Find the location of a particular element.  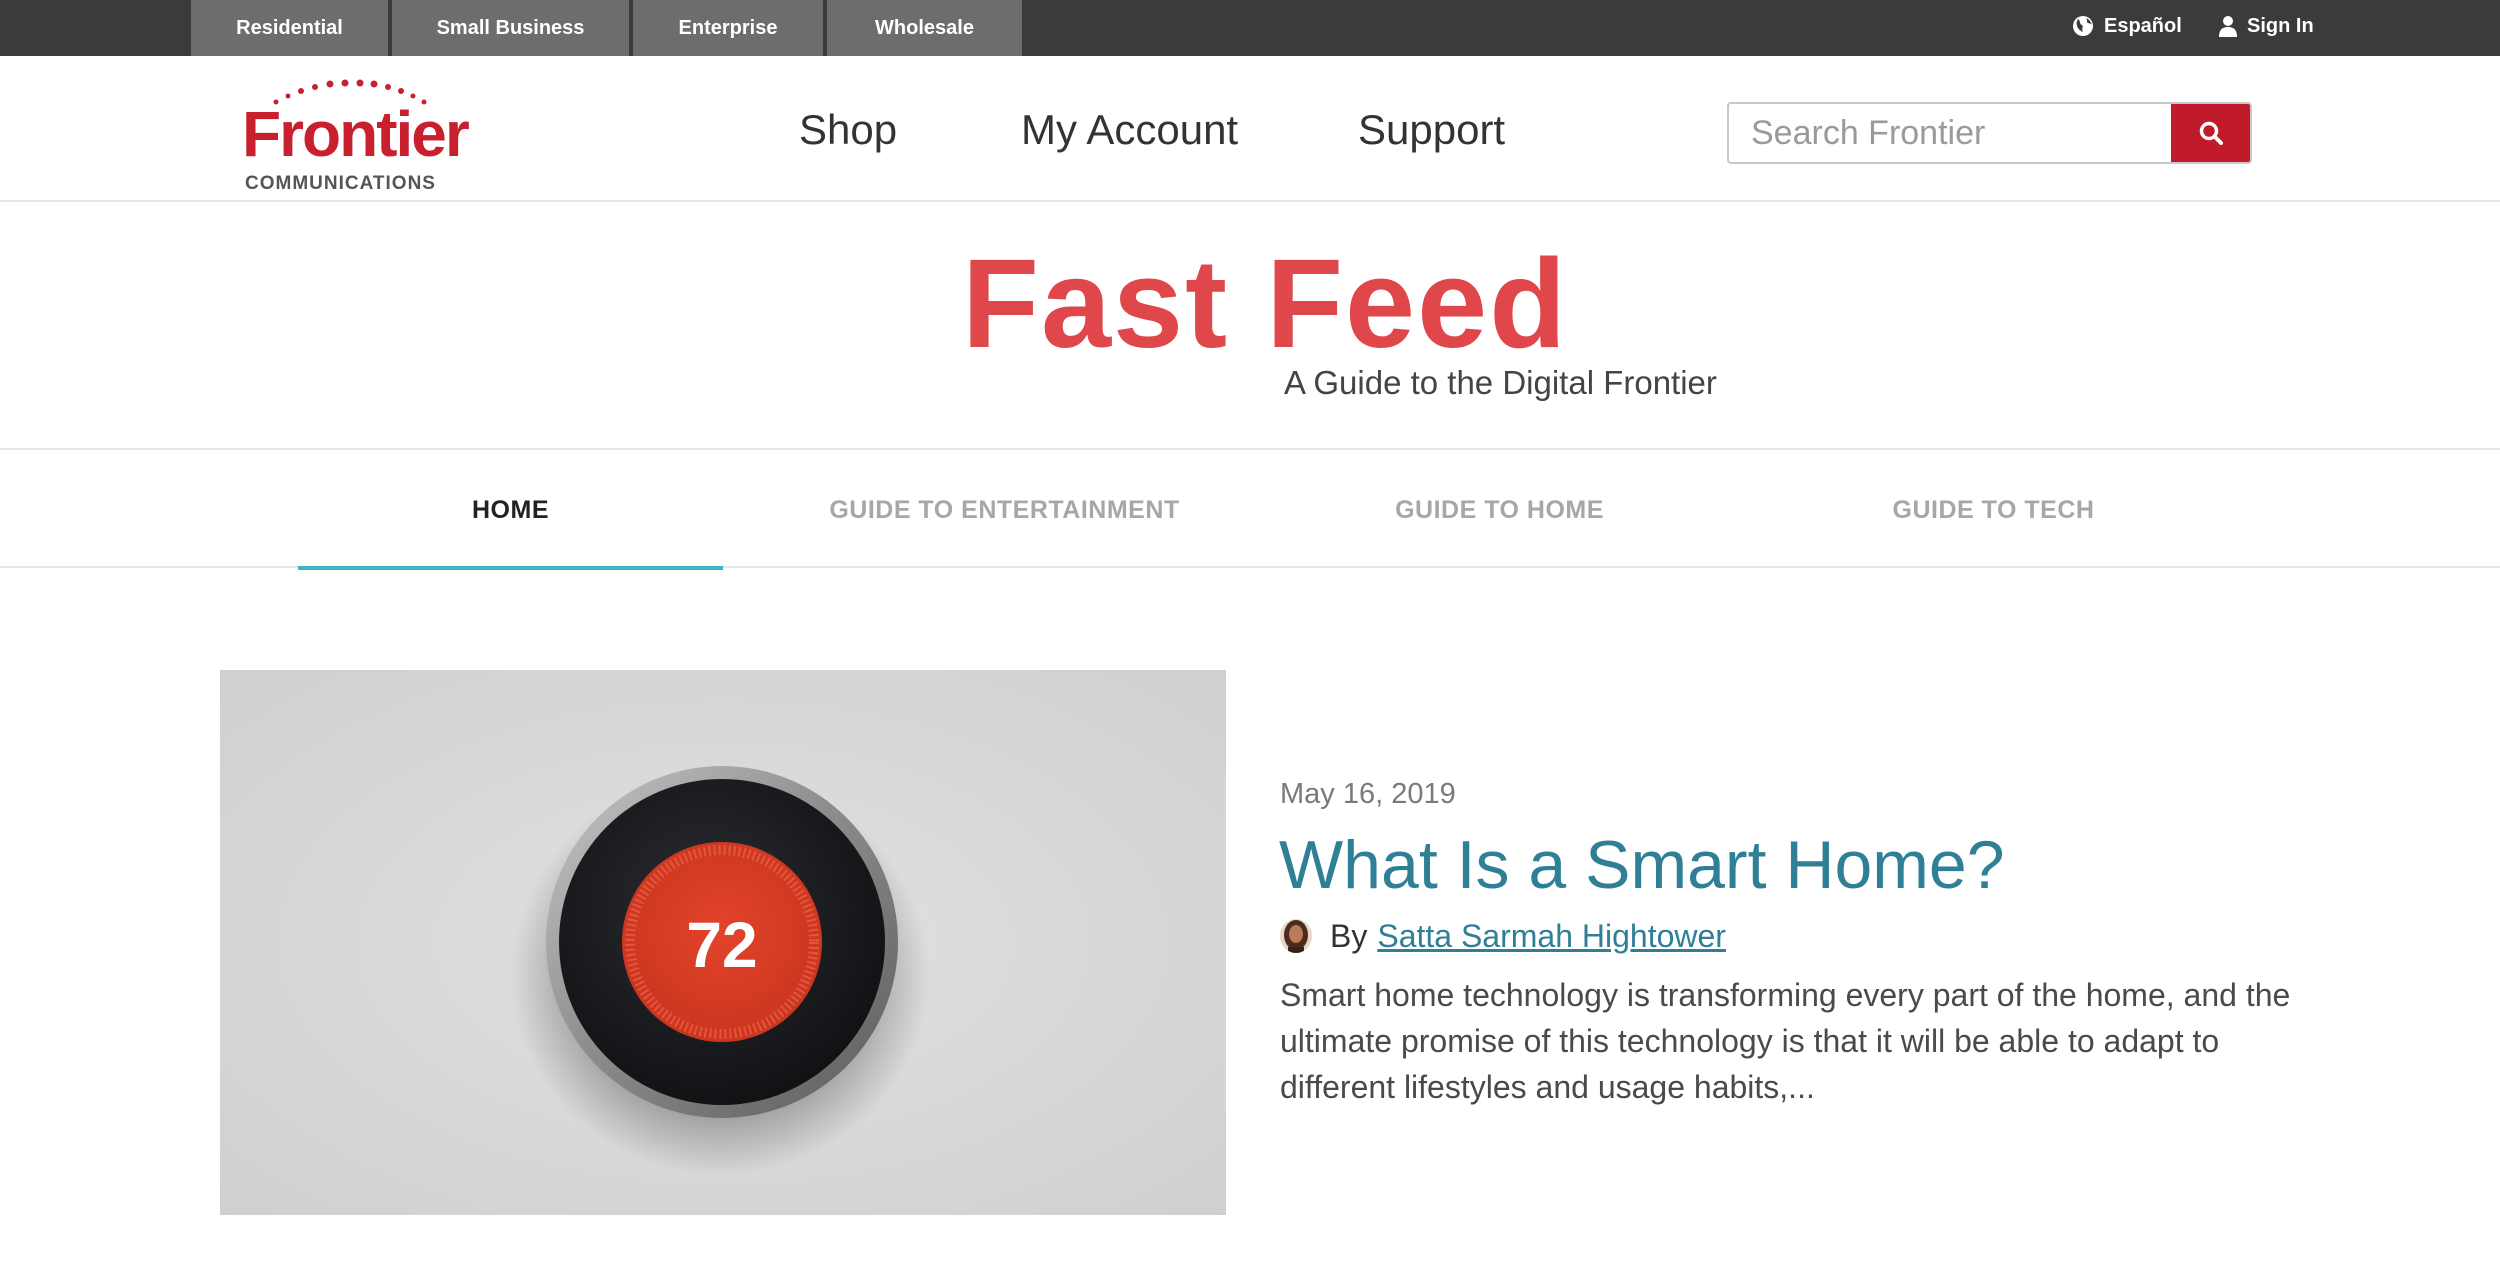

language-label: Español is located at coordinates (2143, 25).